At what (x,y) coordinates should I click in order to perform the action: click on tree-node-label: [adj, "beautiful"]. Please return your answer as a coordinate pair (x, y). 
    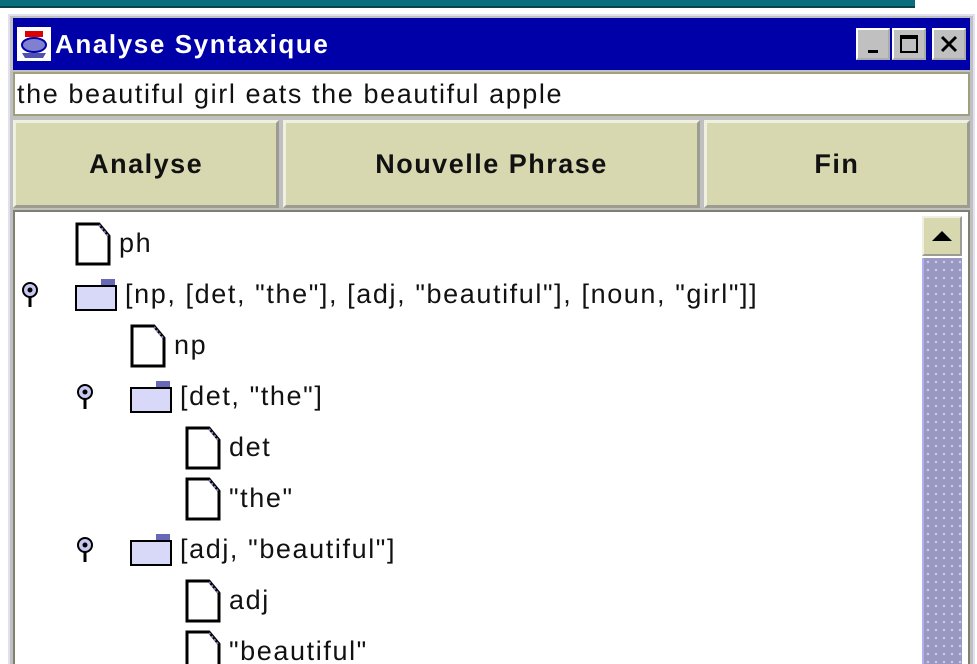
    Looking at the image, I should click on (288, 549).